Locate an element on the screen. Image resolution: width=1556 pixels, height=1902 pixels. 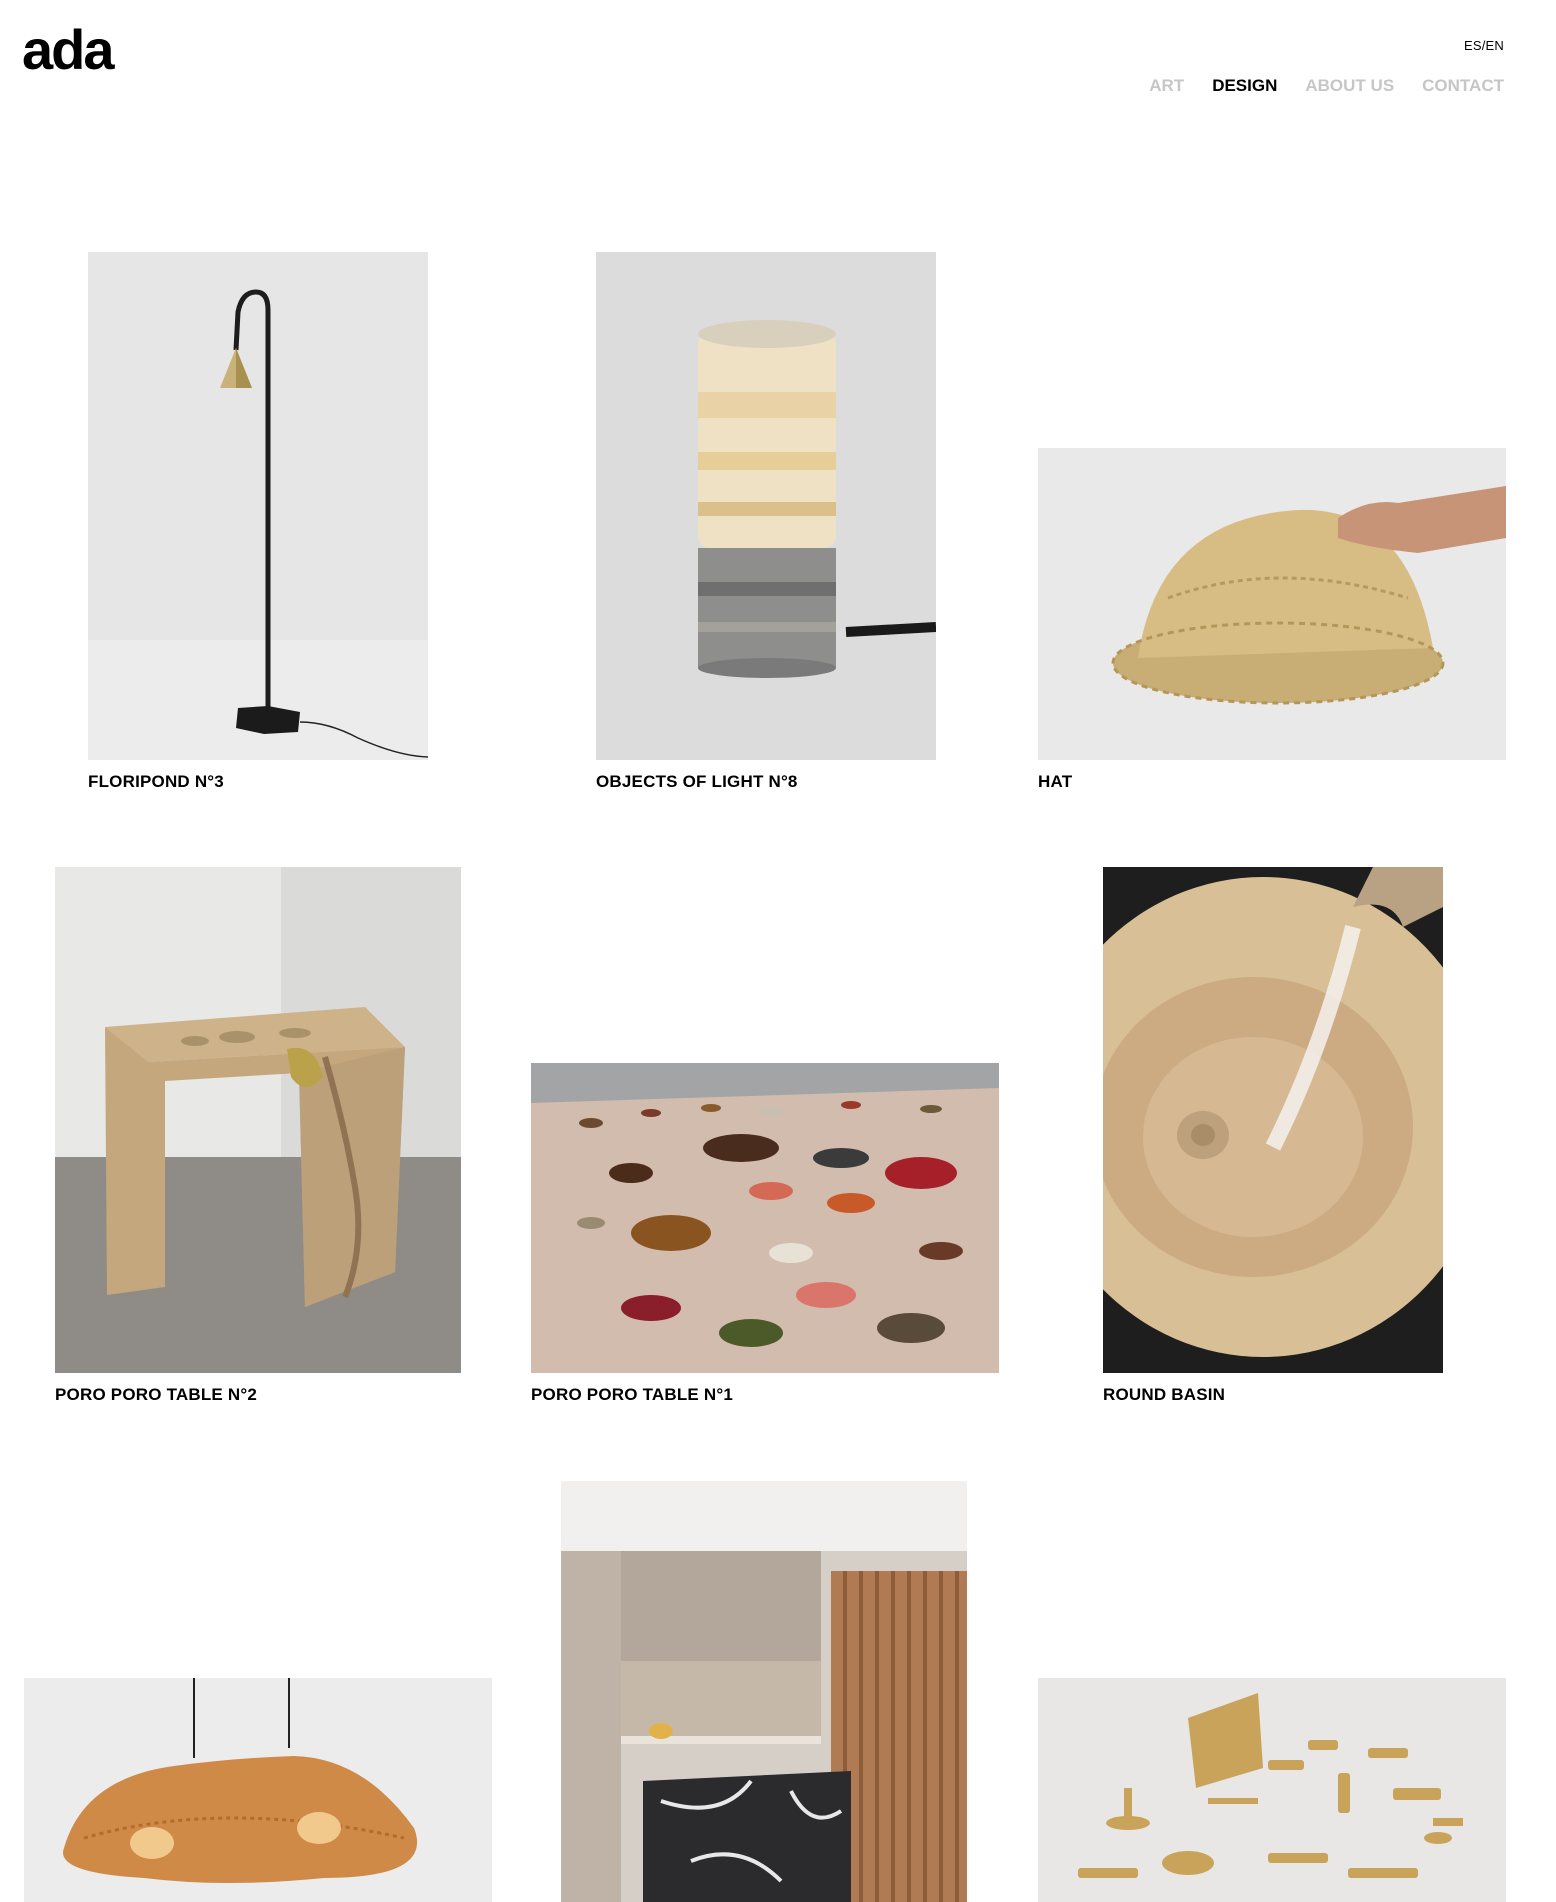
logo: ada is located at coordinates (68, 50).